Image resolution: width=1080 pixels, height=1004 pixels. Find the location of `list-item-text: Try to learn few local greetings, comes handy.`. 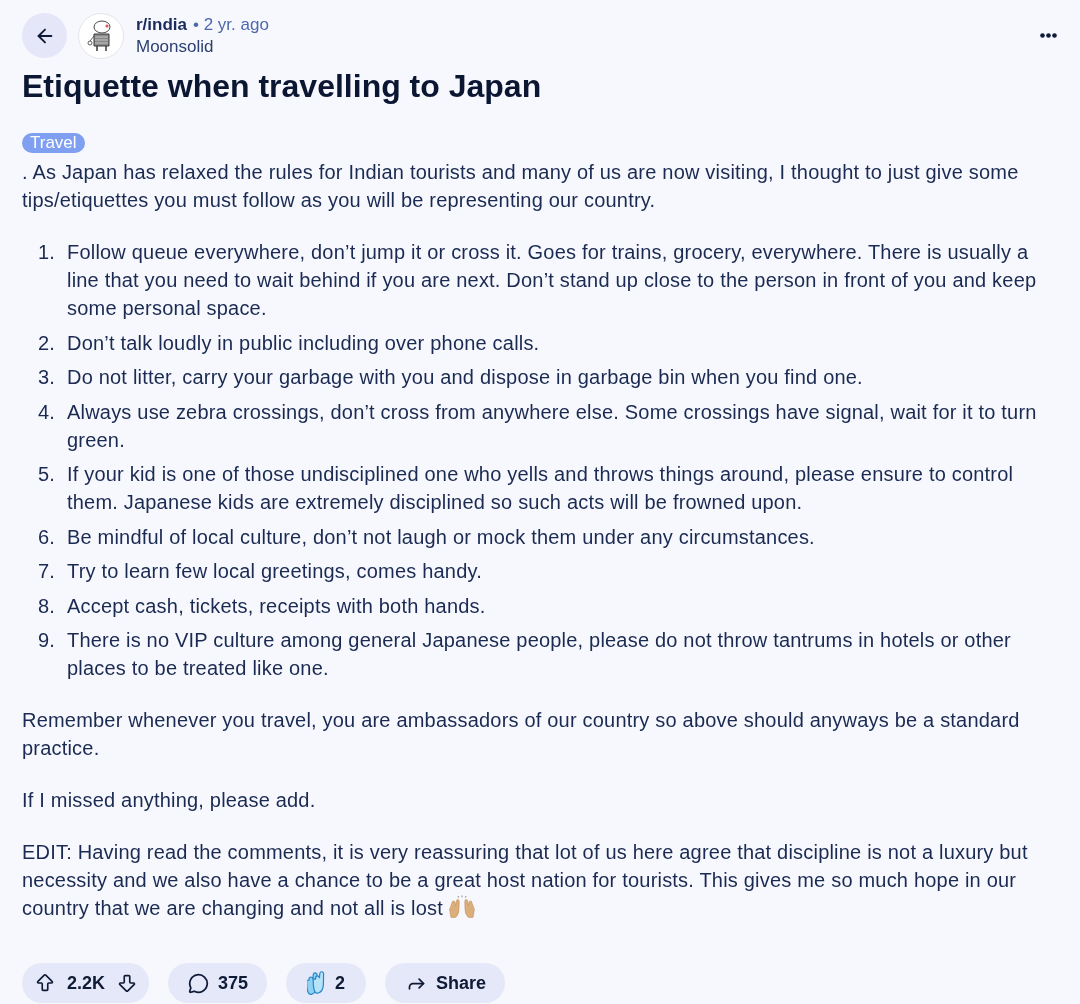

list-item-text: Try to learn few local greetings, comes handy. is located at coordinates (274, 571).